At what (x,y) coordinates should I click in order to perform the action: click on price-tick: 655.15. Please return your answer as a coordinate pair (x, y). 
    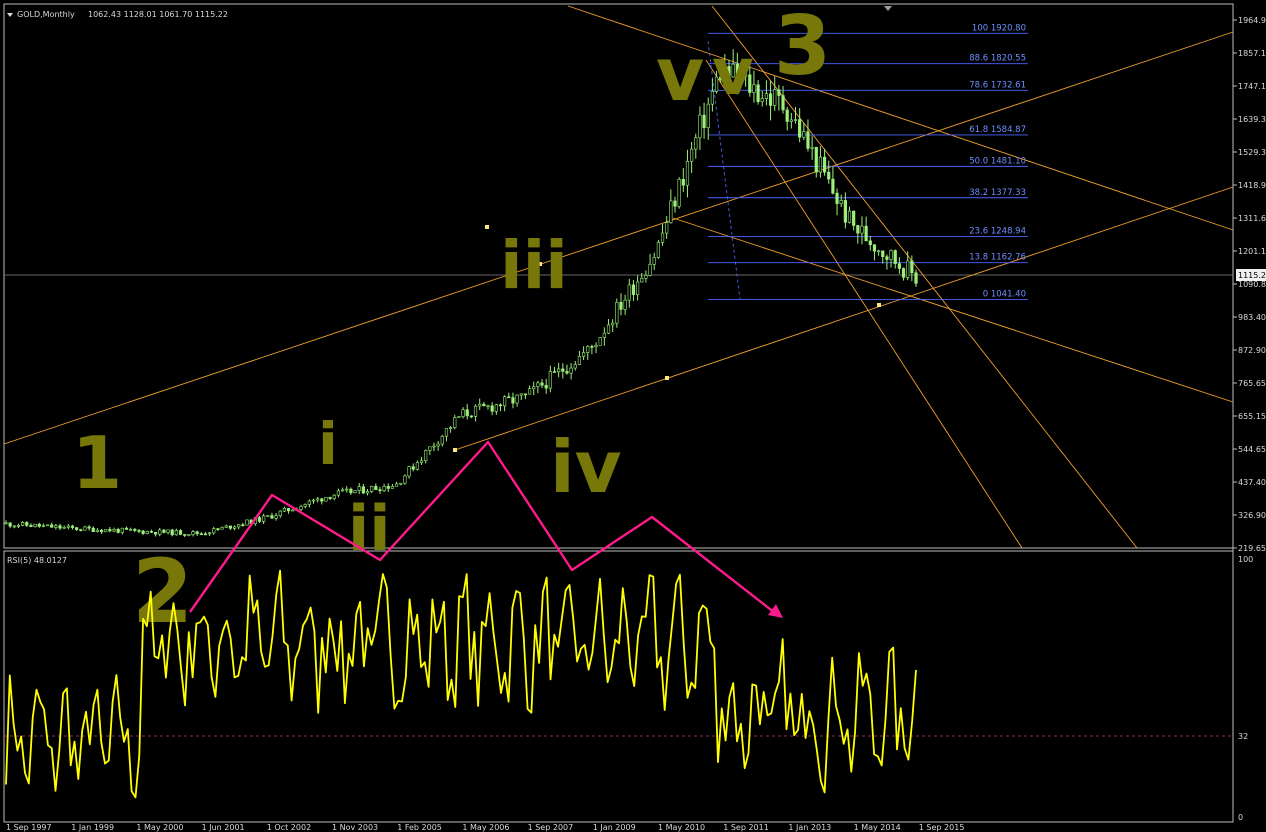
    Looking at the image, I should click on (1252, 416).